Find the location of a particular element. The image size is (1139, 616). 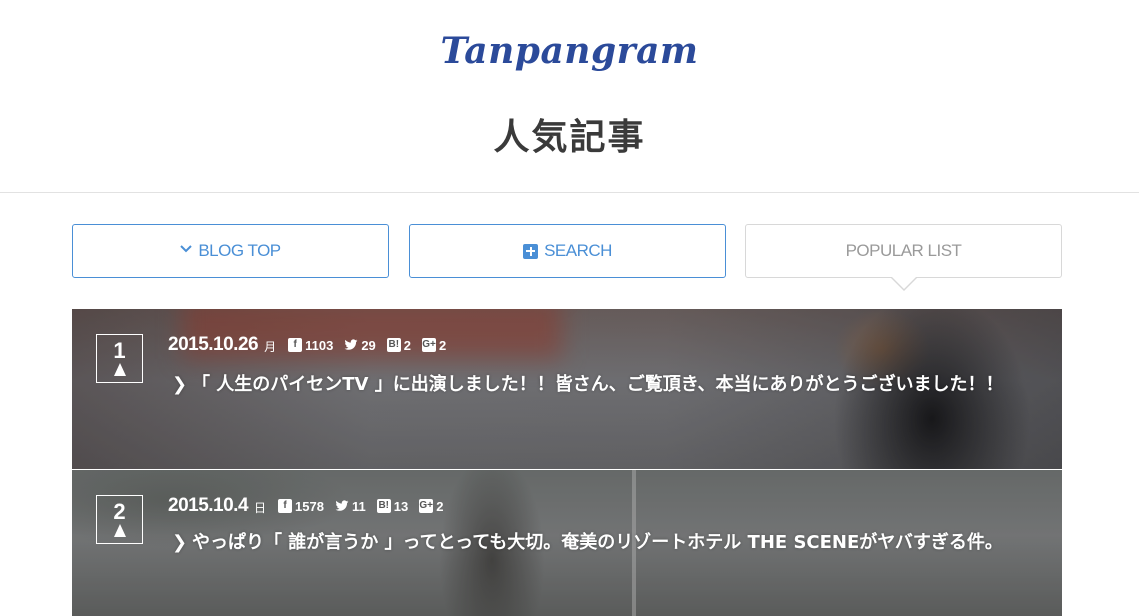

page-title: 人気記事 is located at coordinates (569, 137).